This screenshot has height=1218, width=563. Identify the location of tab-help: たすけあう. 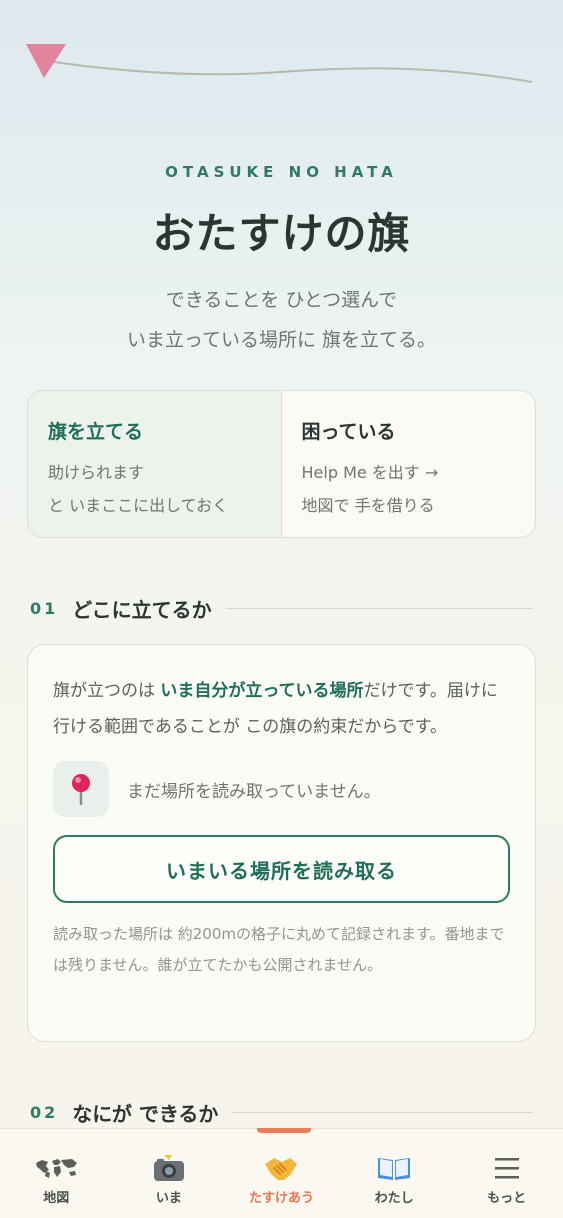
(281, 1173).